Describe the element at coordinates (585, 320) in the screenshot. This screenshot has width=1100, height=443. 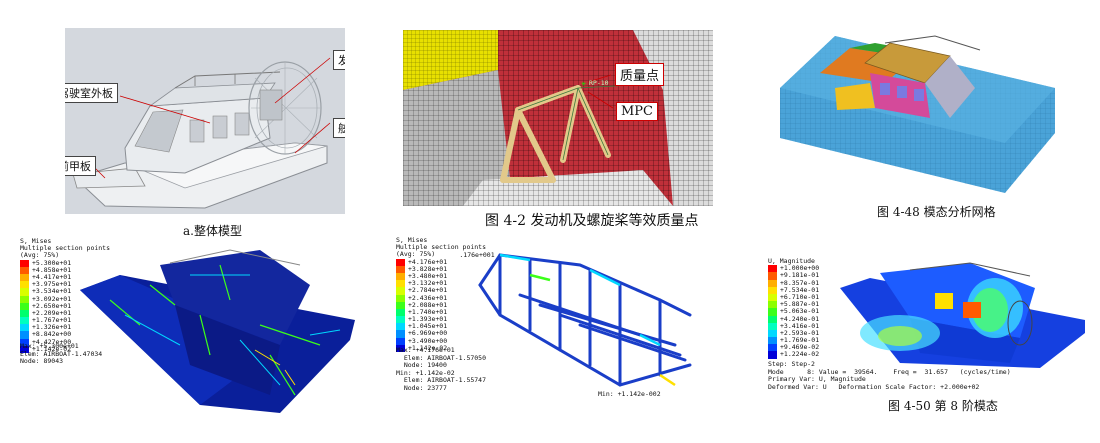
I see `stress2-frame-drawing` at that location.